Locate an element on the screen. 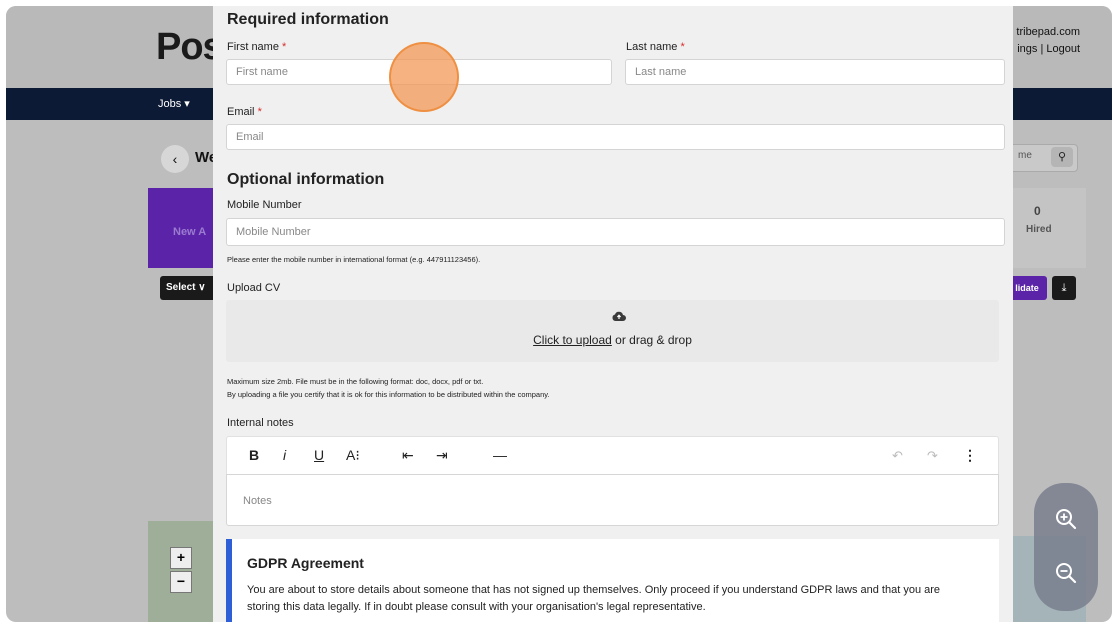  background-search-icon: ⚲ is located at coordinates (1062, 157).